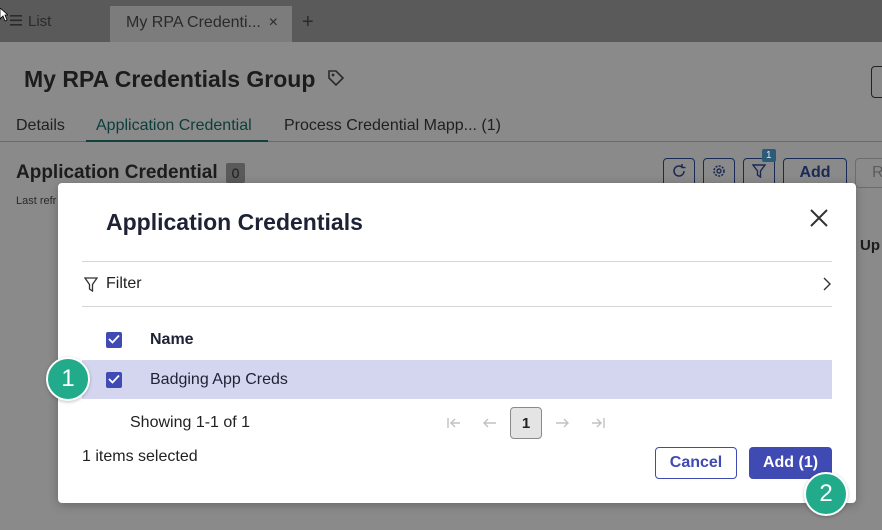 This screenshot has width=882, height=530. Describe the element at coordinates (719, 173) in the screenshot. I see `gear-icon` at that location.